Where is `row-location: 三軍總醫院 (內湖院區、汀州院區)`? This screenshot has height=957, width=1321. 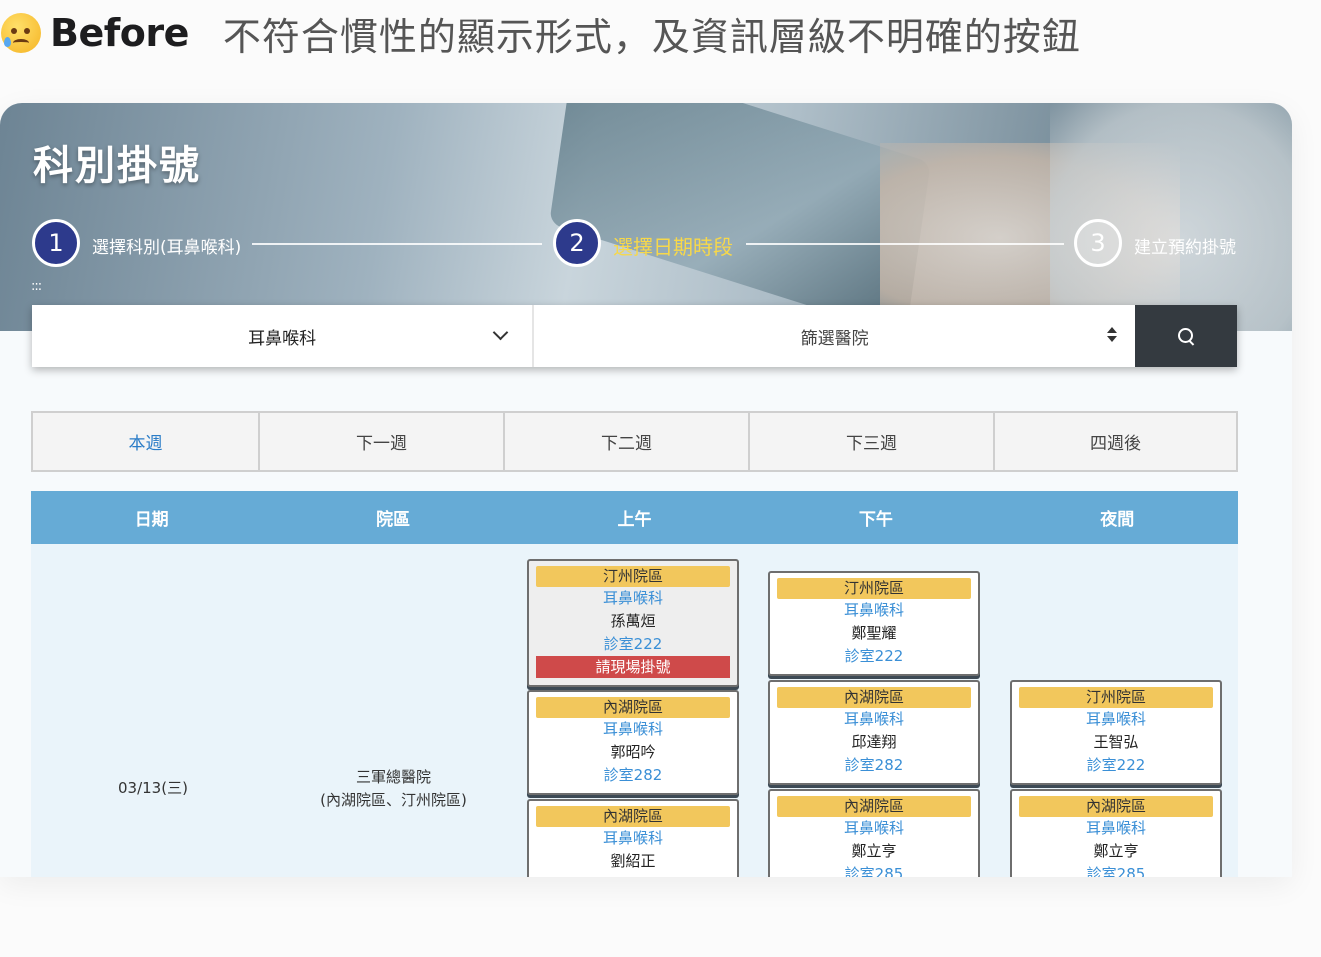
row-location: 三軍總醫院 (內湖院區、汀州院區) is located at coordinates (393, 789).